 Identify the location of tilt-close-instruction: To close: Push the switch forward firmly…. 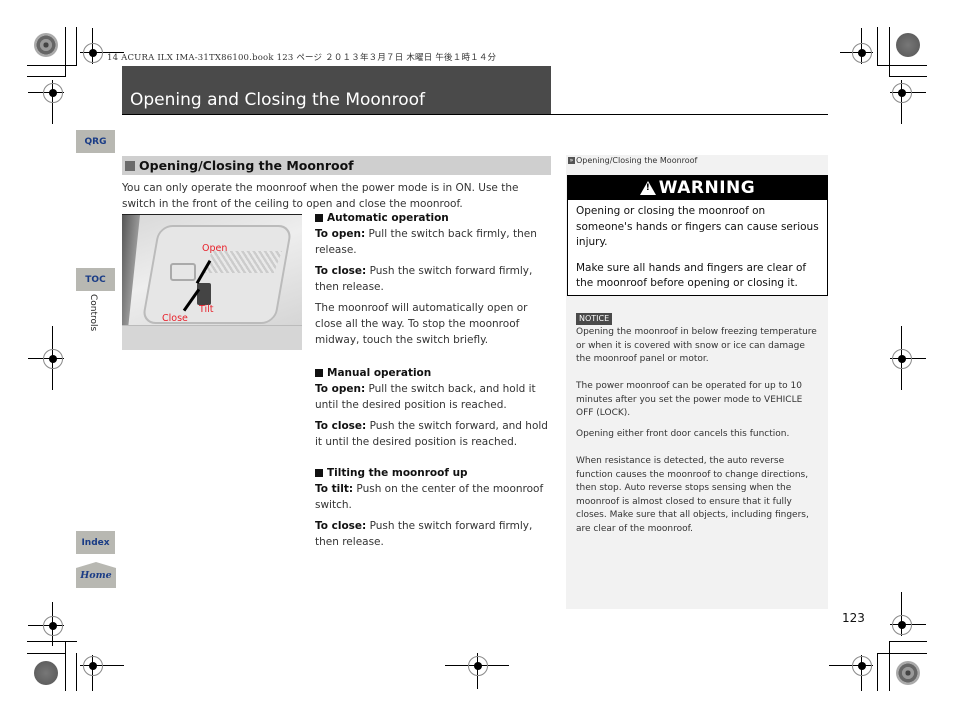
(424, 534).